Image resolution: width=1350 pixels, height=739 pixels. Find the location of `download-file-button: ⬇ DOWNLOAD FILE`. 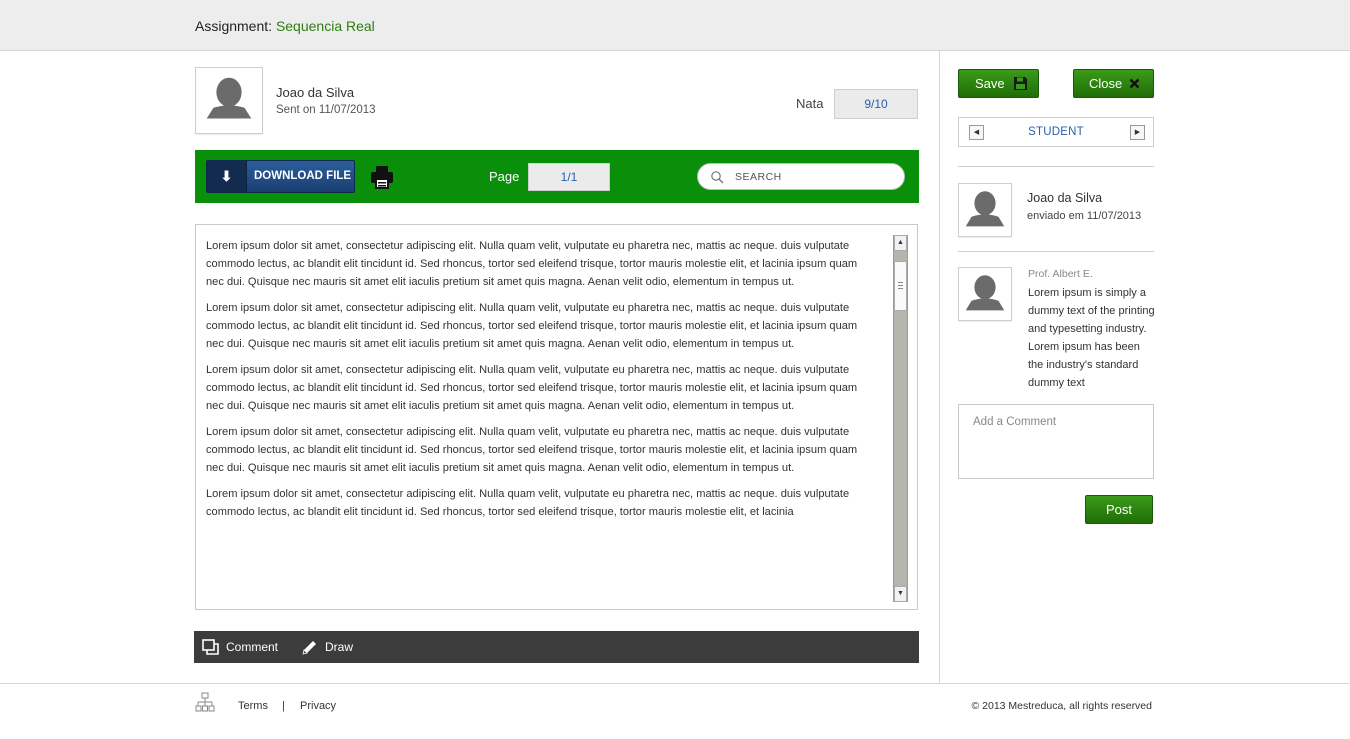

download-file-button: ⬇ DOWNLOAD FILE is located at coordinates (280, 176).